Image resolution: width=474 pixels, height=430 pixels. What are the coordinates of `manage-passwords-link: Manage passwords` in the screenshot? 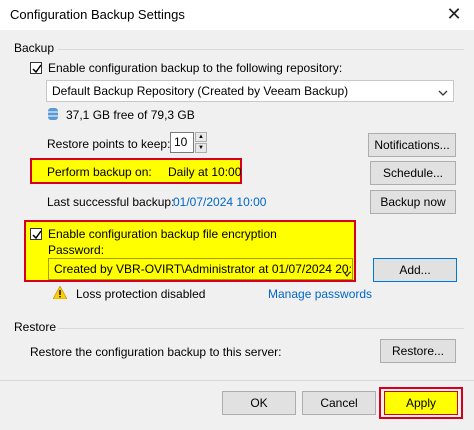 It's located at (320, 294).